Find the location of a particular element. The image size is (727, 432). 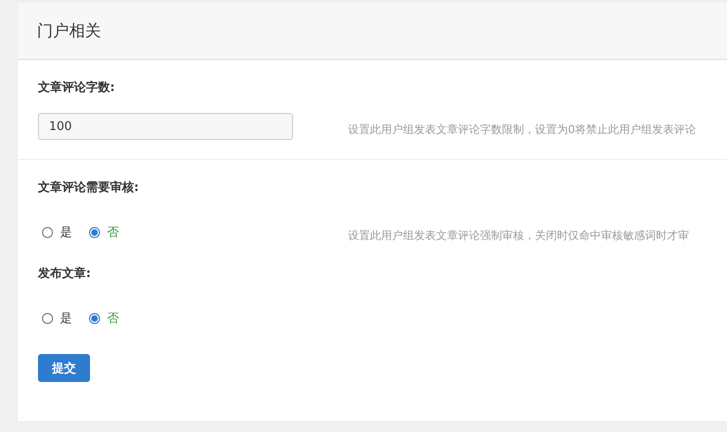

panel-title: 门户相关 is located at coordinates (69, 31).